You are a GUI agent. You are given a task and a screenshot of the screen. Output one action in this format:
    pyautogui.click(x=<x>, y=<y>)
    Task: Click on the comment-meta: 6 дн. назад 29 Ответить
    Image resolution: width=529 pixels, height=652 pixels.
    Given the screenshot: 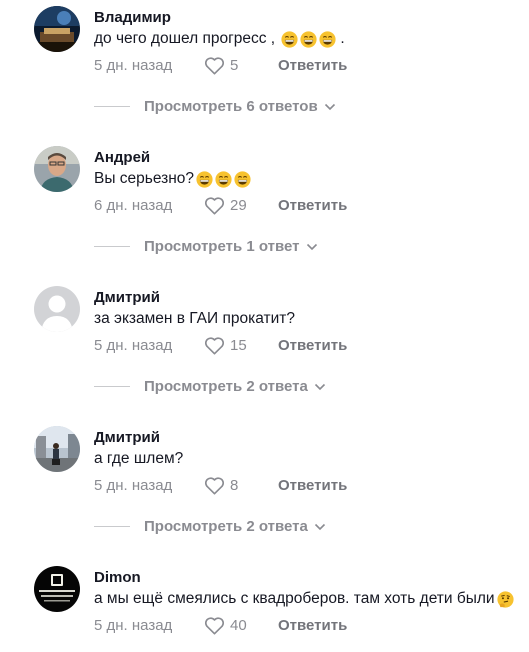 What is the action you would take?
    pyautogui.click(x=220, y=205)
    